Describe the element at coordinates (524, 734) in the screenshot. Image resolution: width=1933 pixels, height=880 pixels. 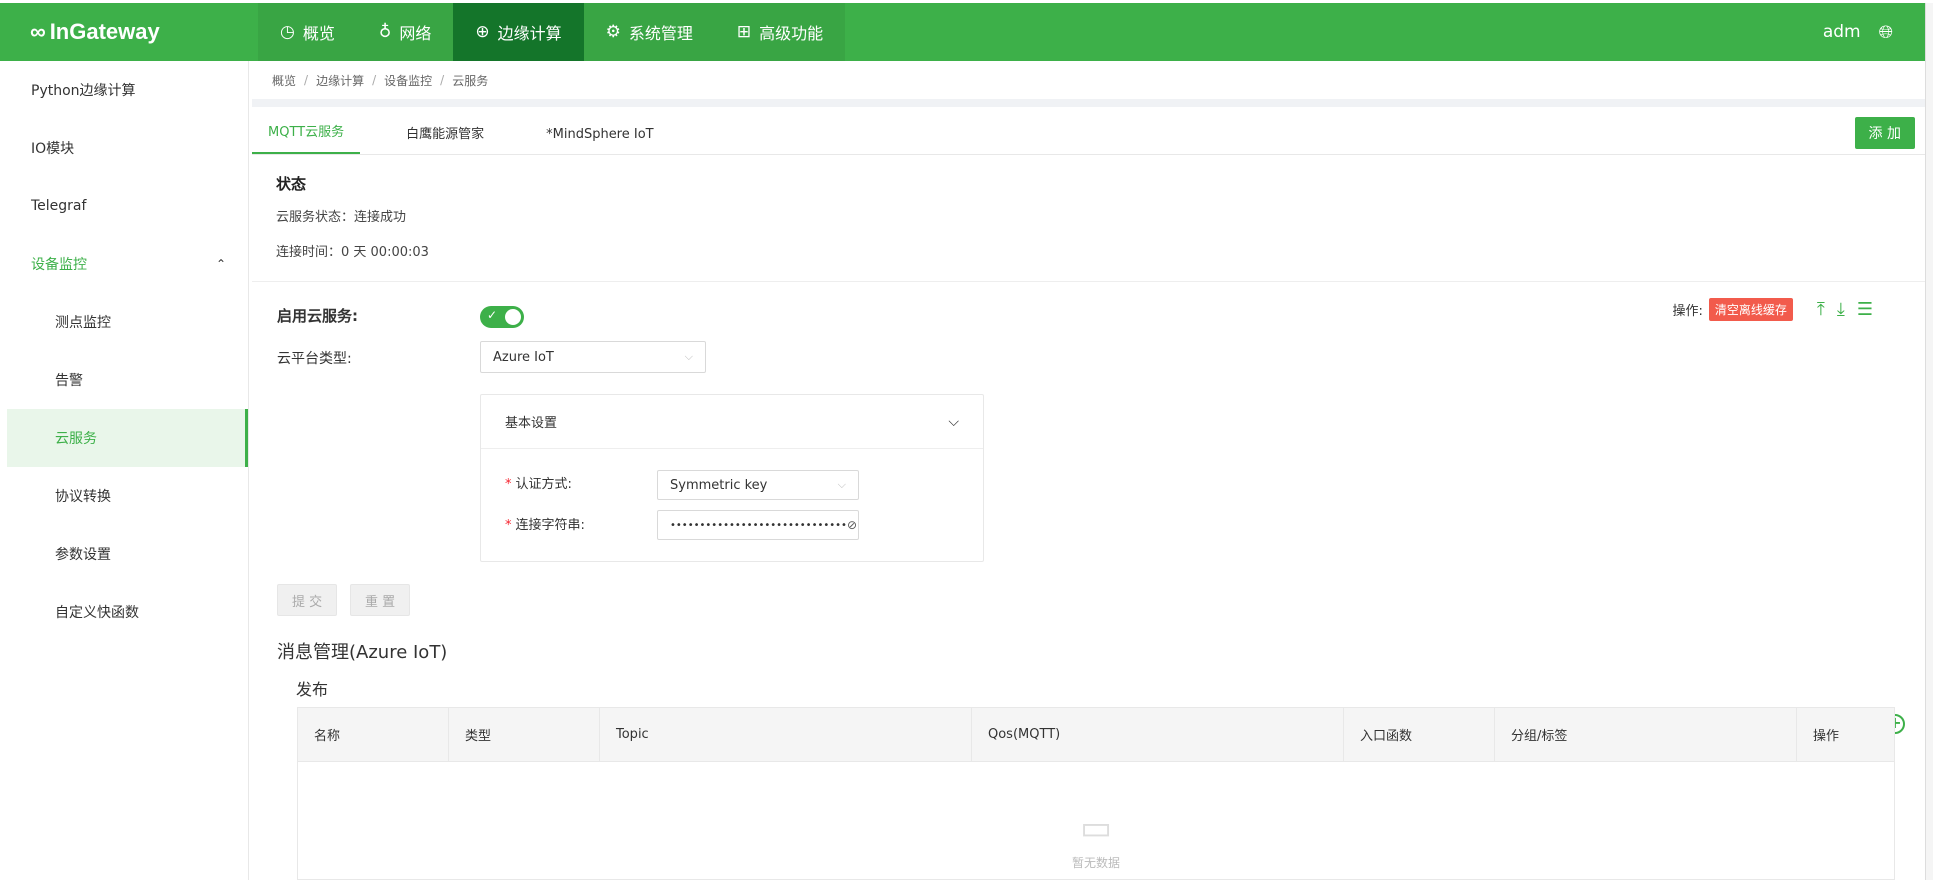
I see `col-type: 类型` at that location.